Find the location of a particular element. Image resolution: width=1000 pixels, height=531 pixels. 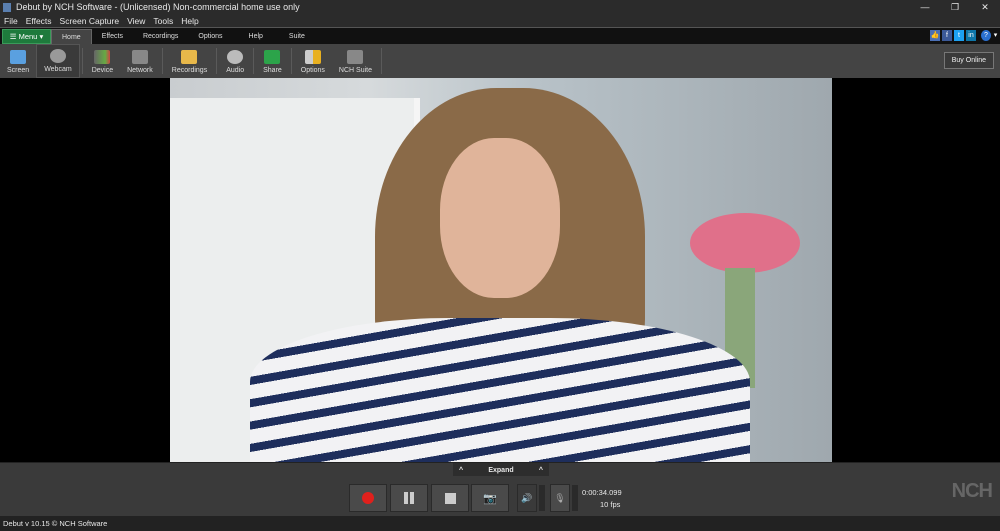

menu-effects: Effects is located at coordinates (39, 21).